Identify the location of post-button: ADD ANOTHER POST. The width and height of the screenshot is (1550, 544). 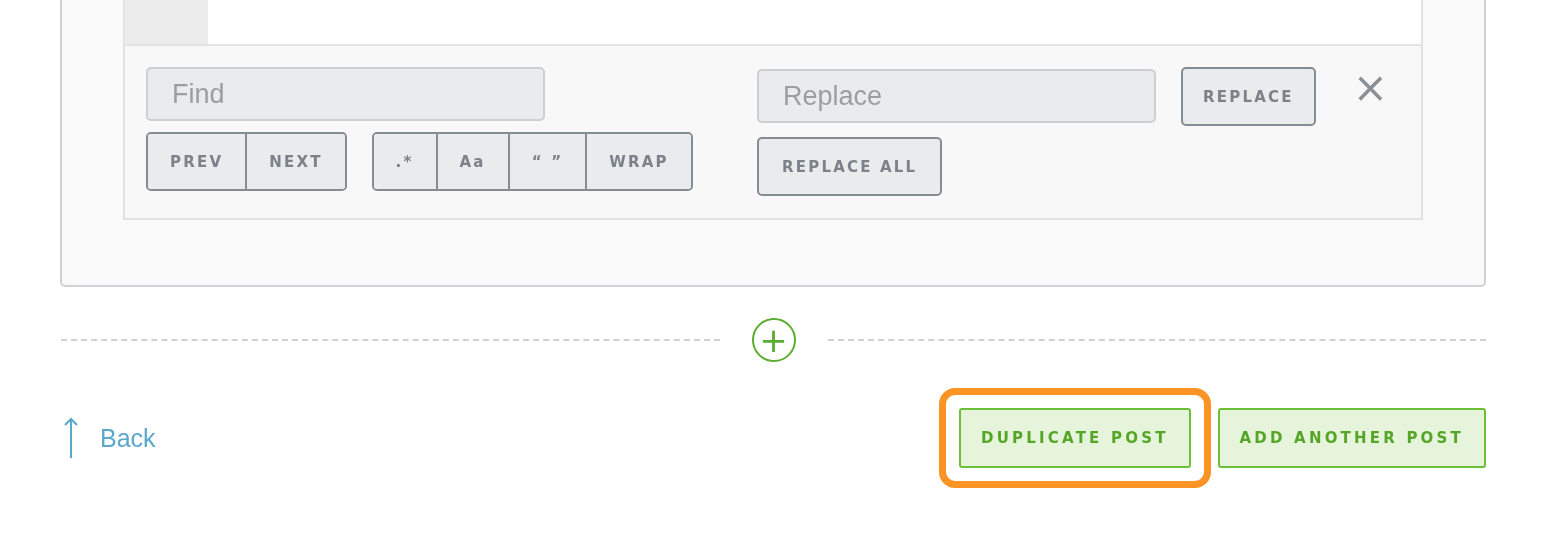
(1351, 438).